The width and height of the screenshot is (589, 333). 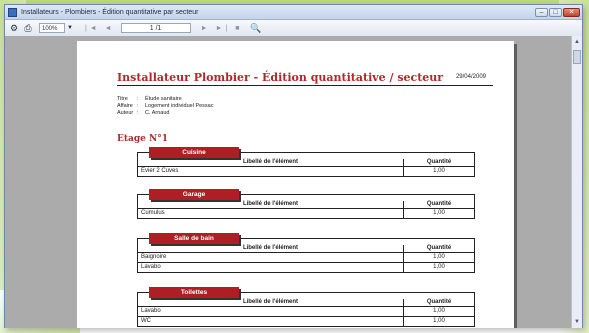 What do you see at coordinates (52, 28) in the screenshot?
I see `zoom-select: 100%` at bounding box center [52, 28].